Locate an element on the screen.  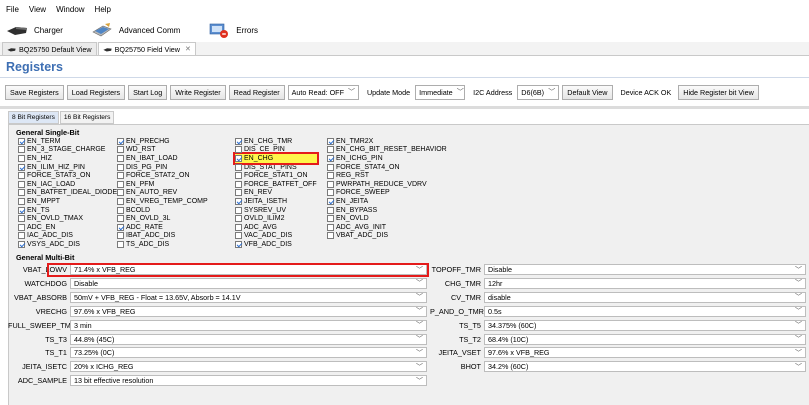
checkbox-en-vreg-temp-comp: EN_VREG_TEMP_COMP is located at coordinates (162, 201).